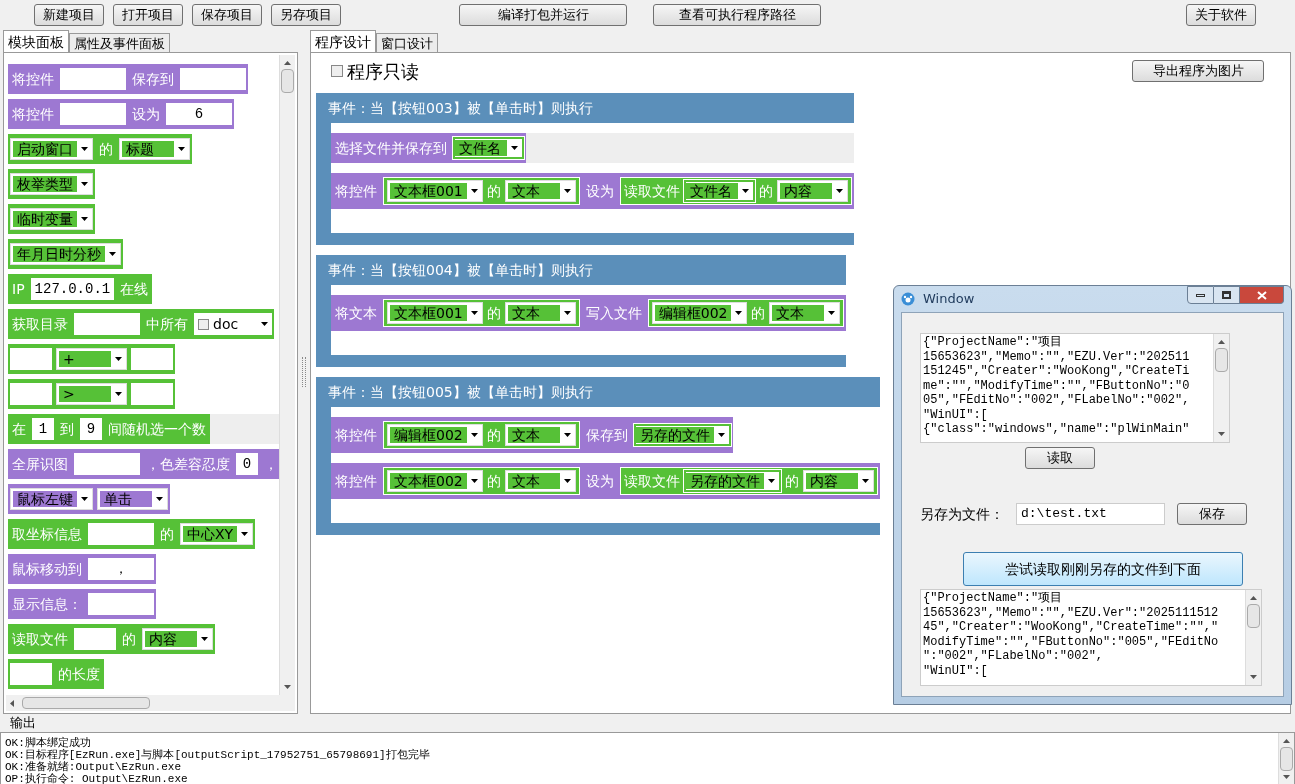  I want to click on read-button: 读取, so click(1060, 458).